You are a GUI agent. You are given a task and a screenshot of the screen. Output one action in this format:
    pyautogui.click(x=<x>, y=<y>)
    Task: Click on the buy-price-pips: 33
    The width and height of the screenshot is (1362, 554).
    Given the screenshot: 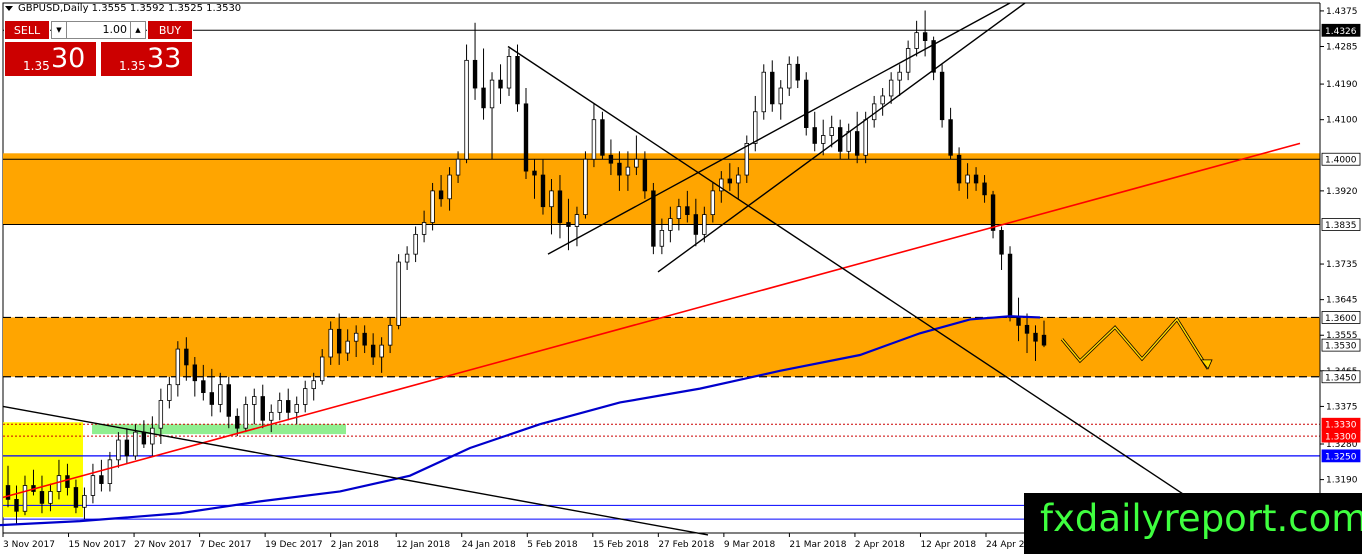 What is the action you would take?
    pyautogui.click(x=164, y=58)
    